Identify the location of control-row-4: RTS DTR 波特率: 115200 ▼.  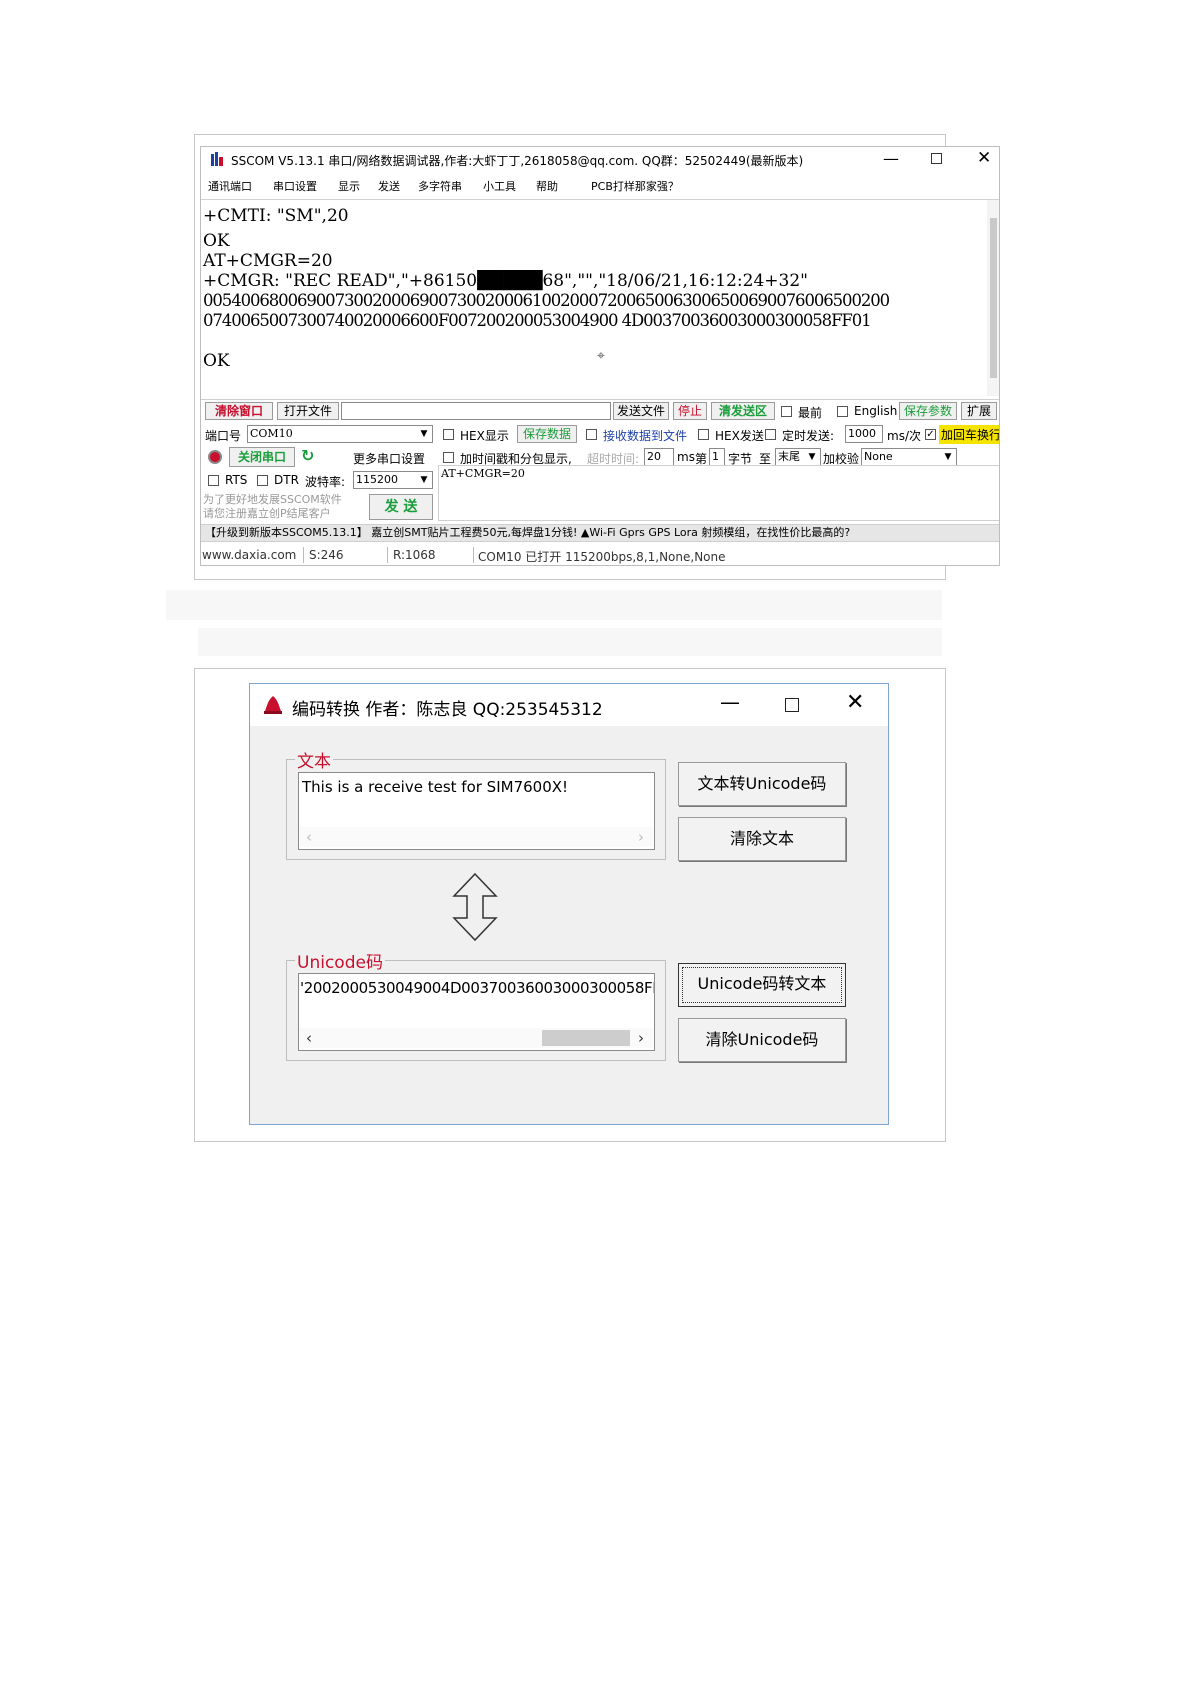
(321, 480).